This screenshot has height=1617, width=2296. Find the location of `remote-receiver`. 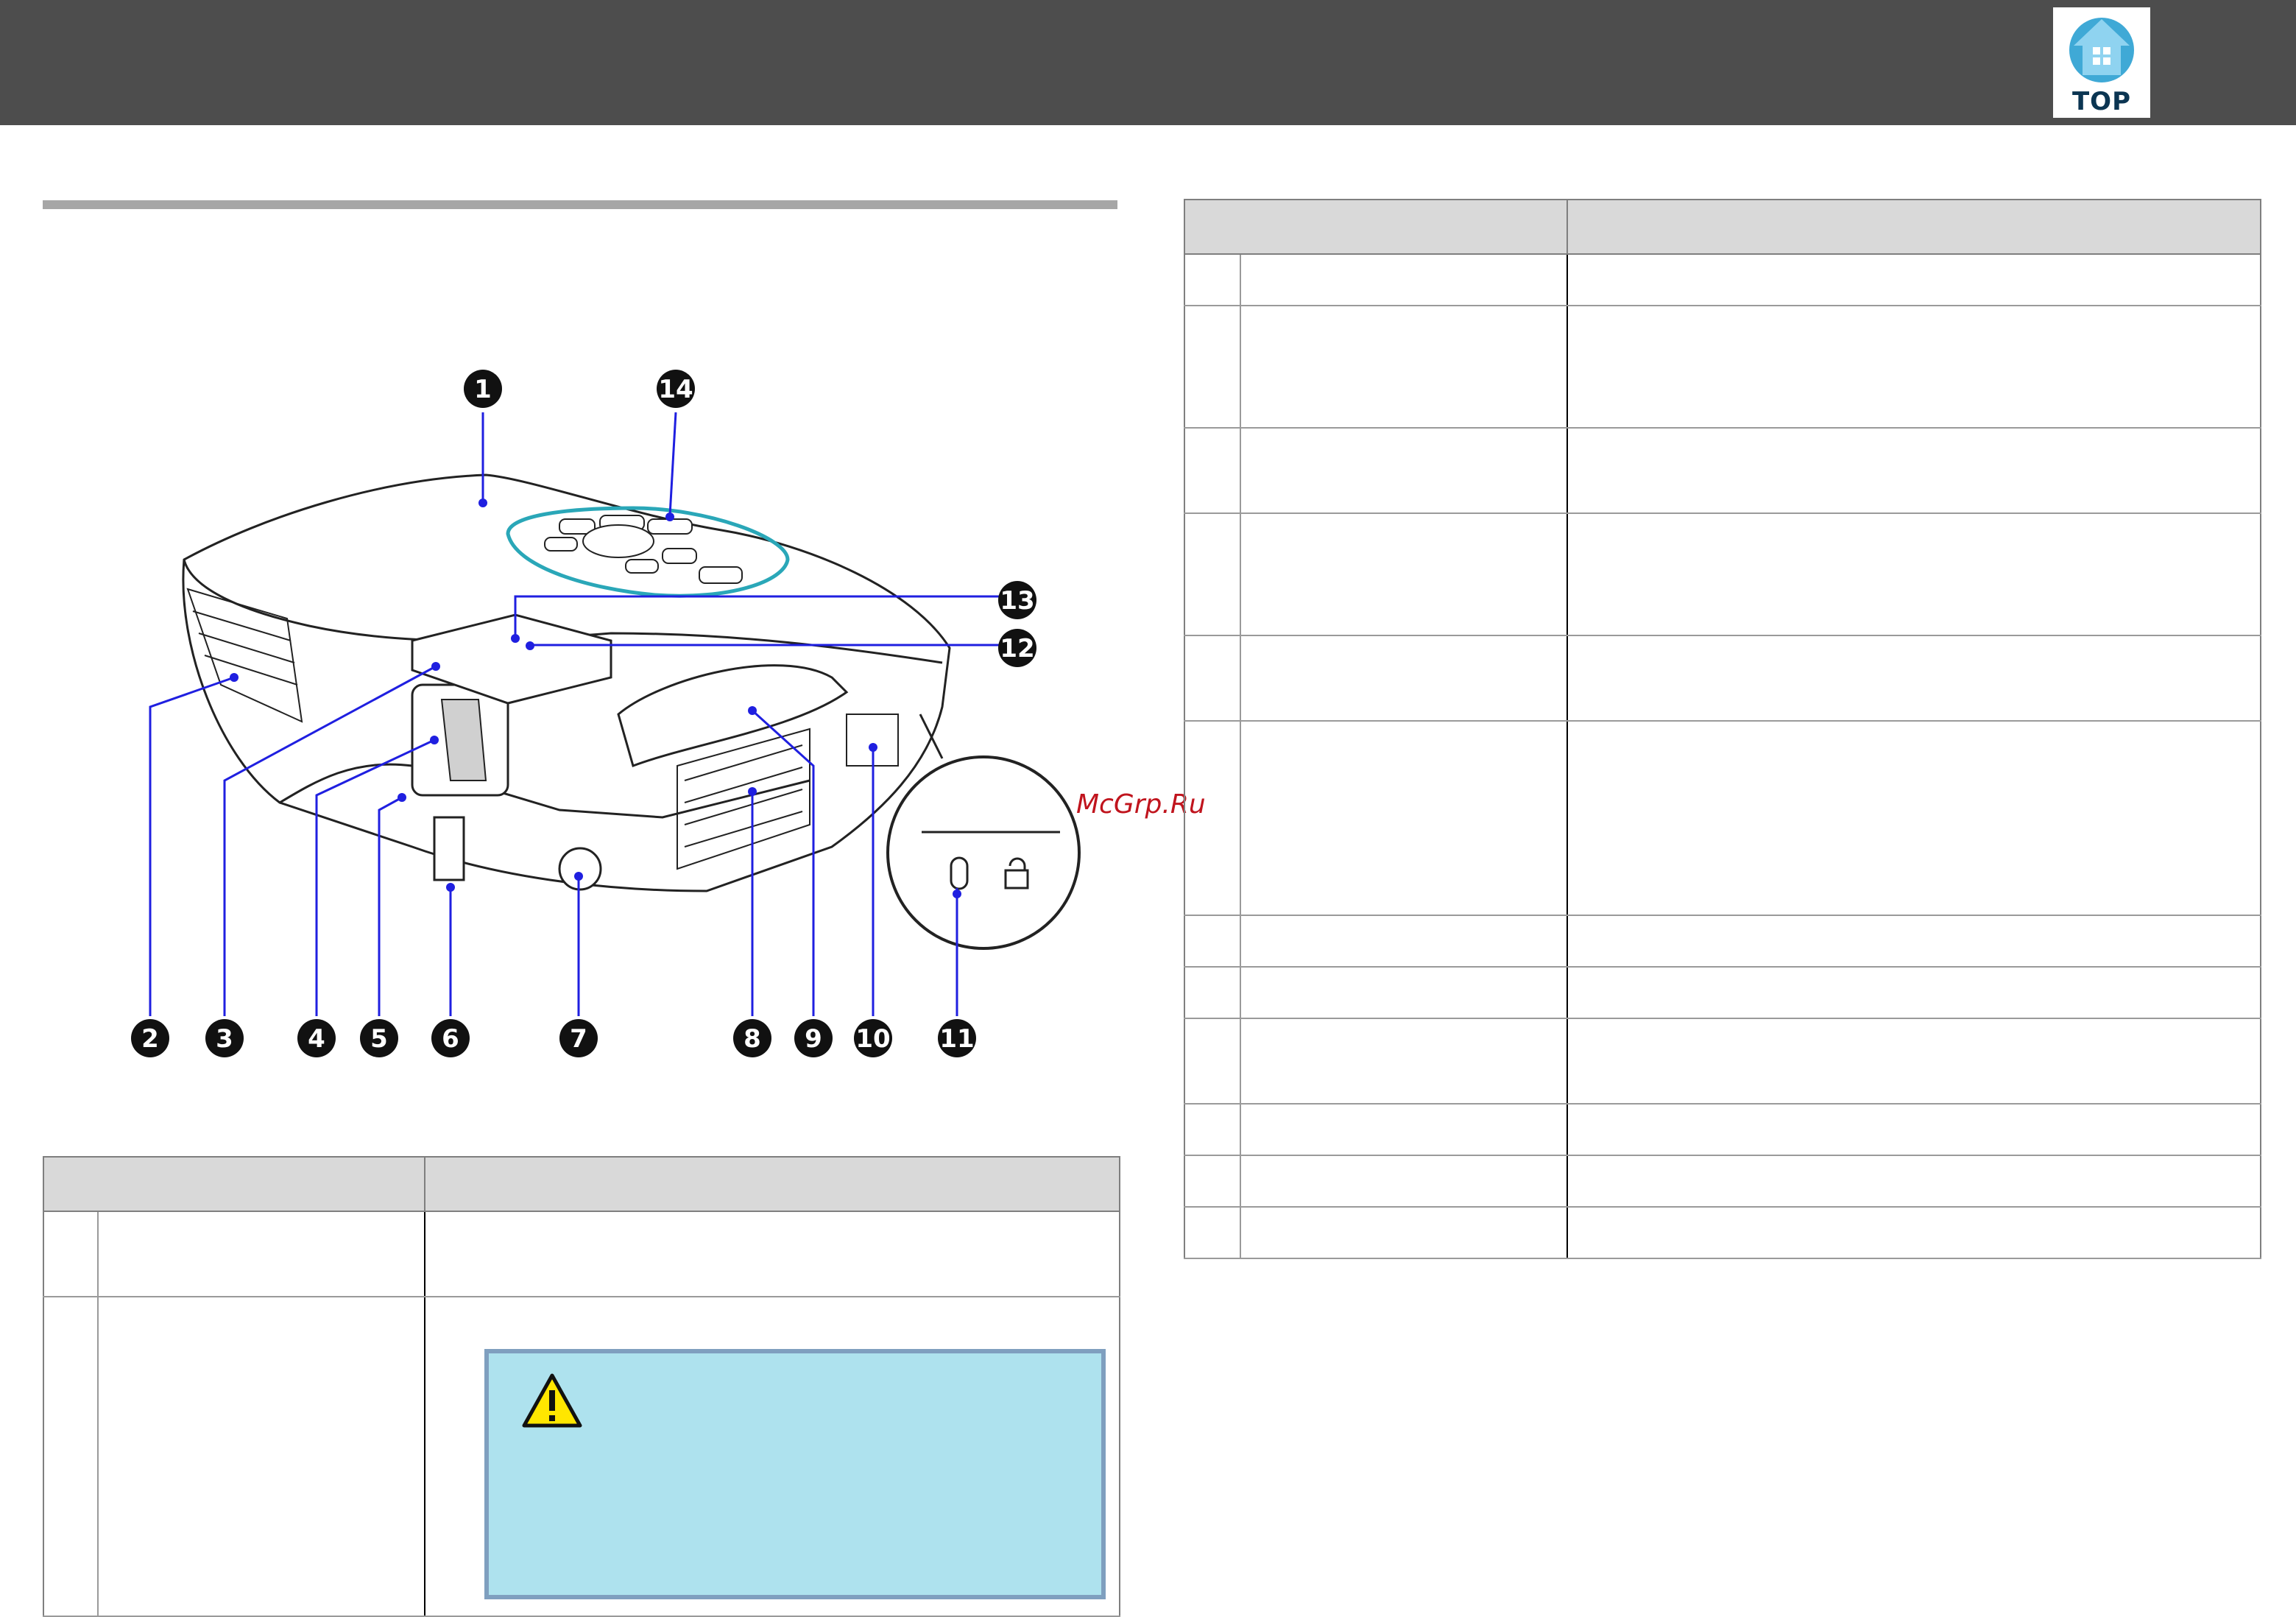

remote-receiver is located at coordinates (580, 869).